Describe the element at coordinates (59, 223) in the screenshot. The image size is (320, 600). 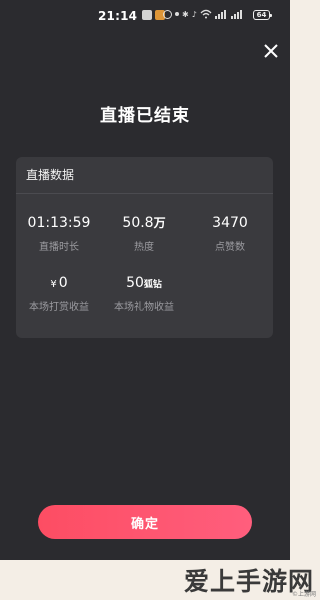
I see `stat-value: 01:13:59` at that location.